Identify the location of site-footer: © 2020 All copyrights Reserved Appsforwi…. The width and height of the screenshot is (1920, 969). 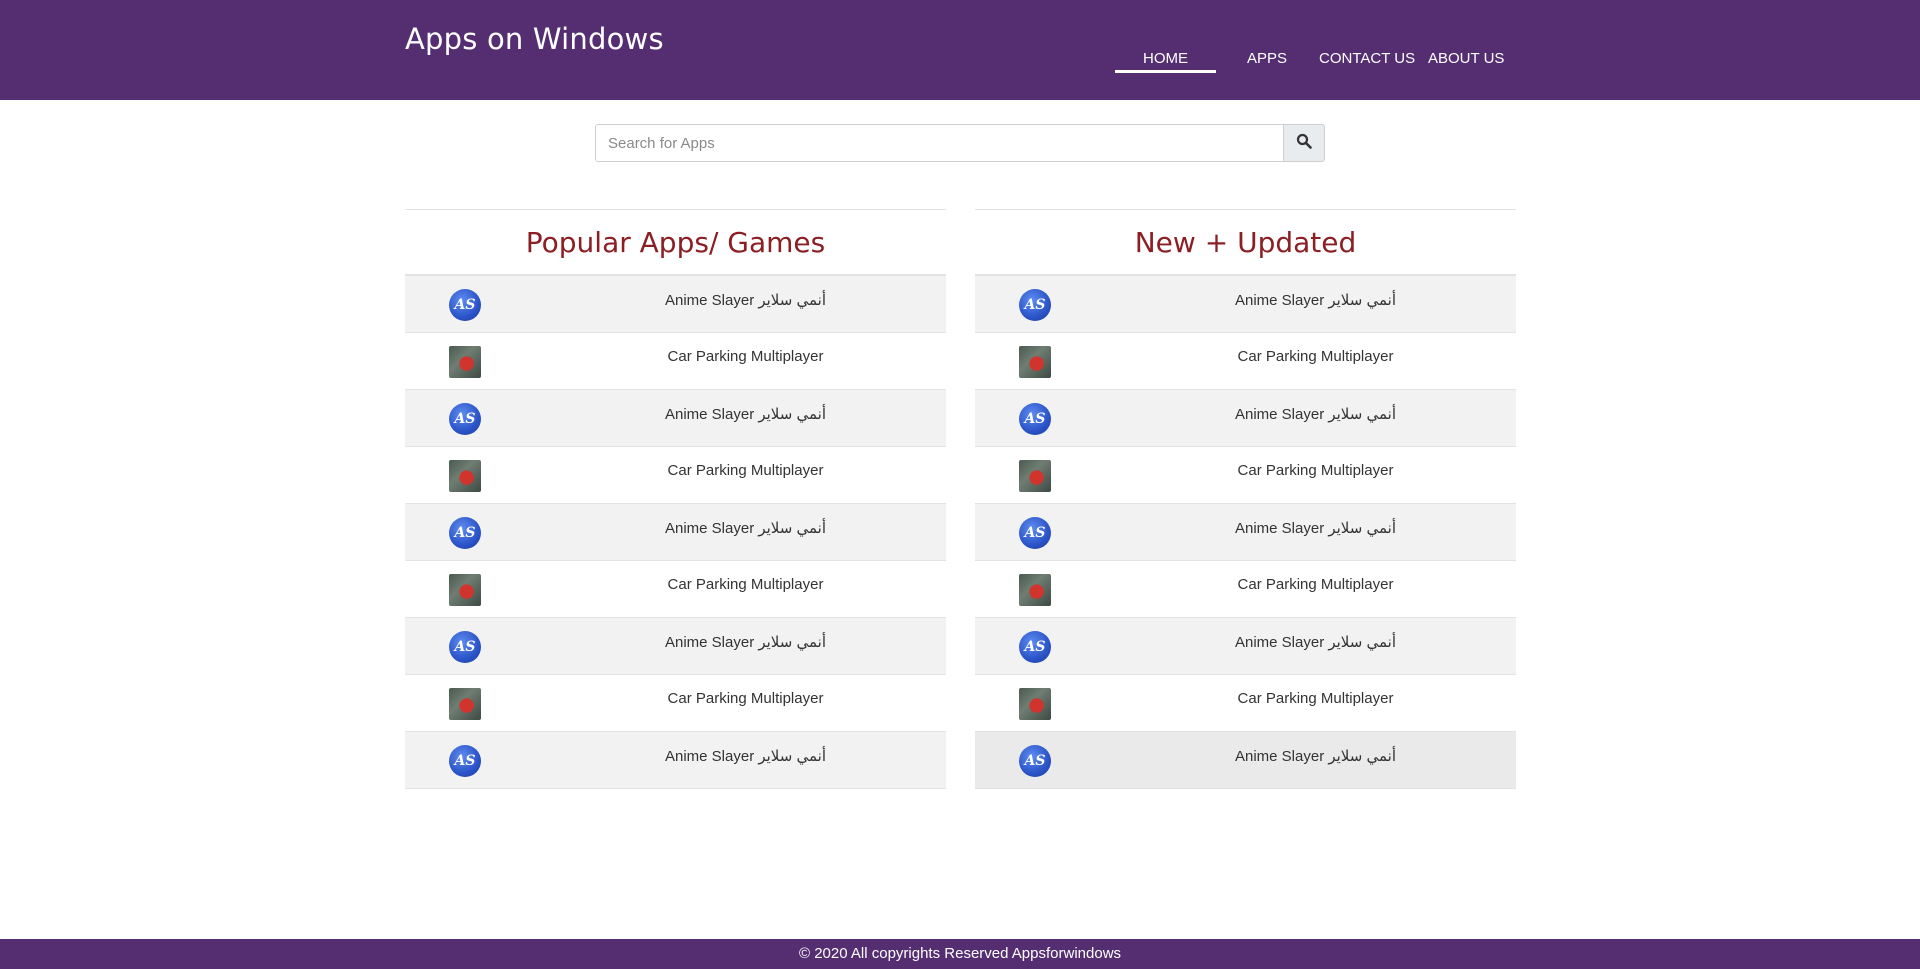
(960, 954).